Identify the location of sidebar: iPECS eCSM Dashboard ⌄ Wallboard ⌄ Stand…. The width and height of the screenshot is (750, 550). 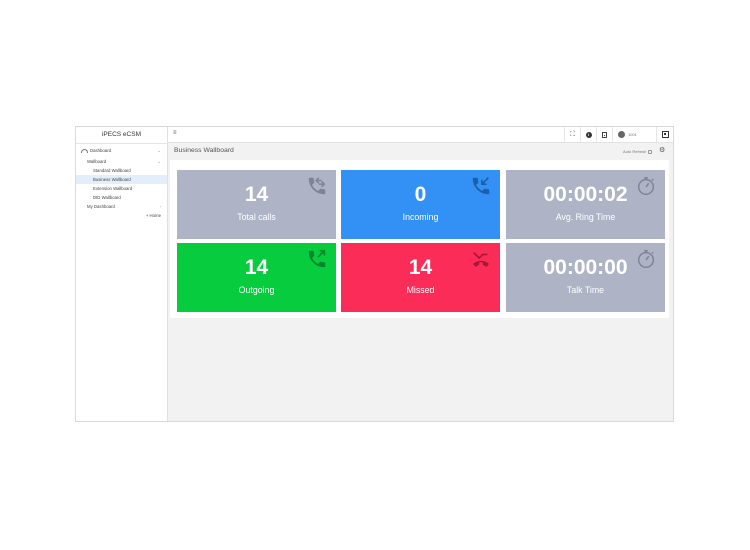
(122, 274).